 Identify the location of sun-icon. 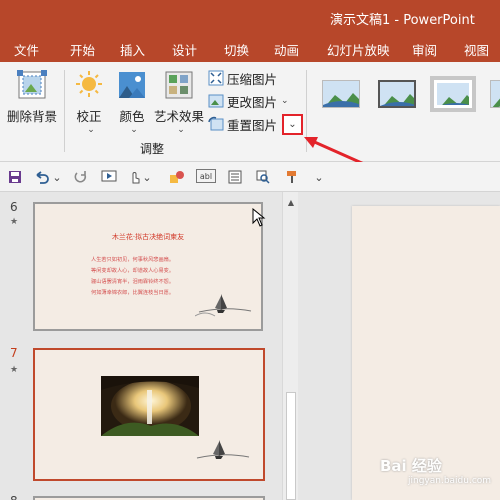
(89, 84).